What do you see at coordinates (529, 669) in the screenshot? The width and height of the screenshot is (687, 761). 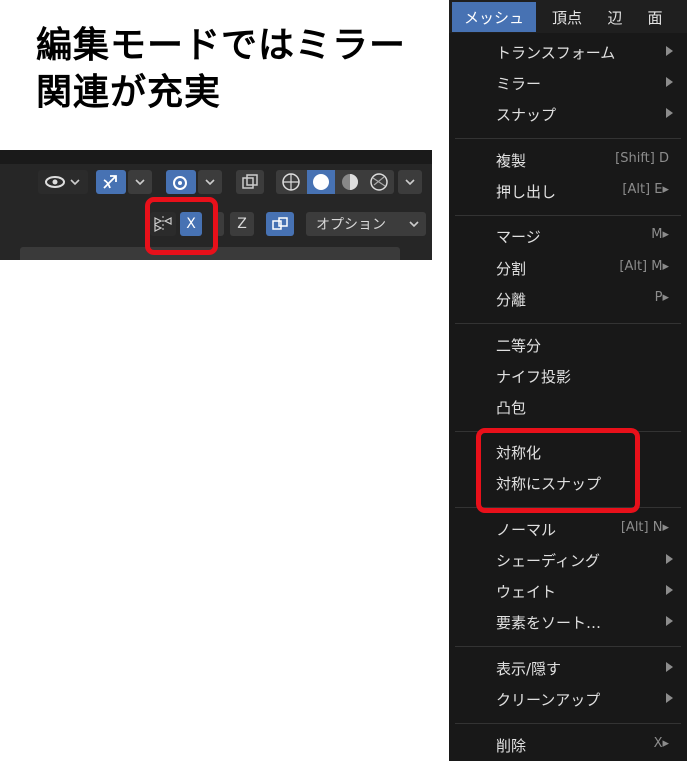 I see `menu-item-label: 表示/隠す` at bounding box center [529, 669].